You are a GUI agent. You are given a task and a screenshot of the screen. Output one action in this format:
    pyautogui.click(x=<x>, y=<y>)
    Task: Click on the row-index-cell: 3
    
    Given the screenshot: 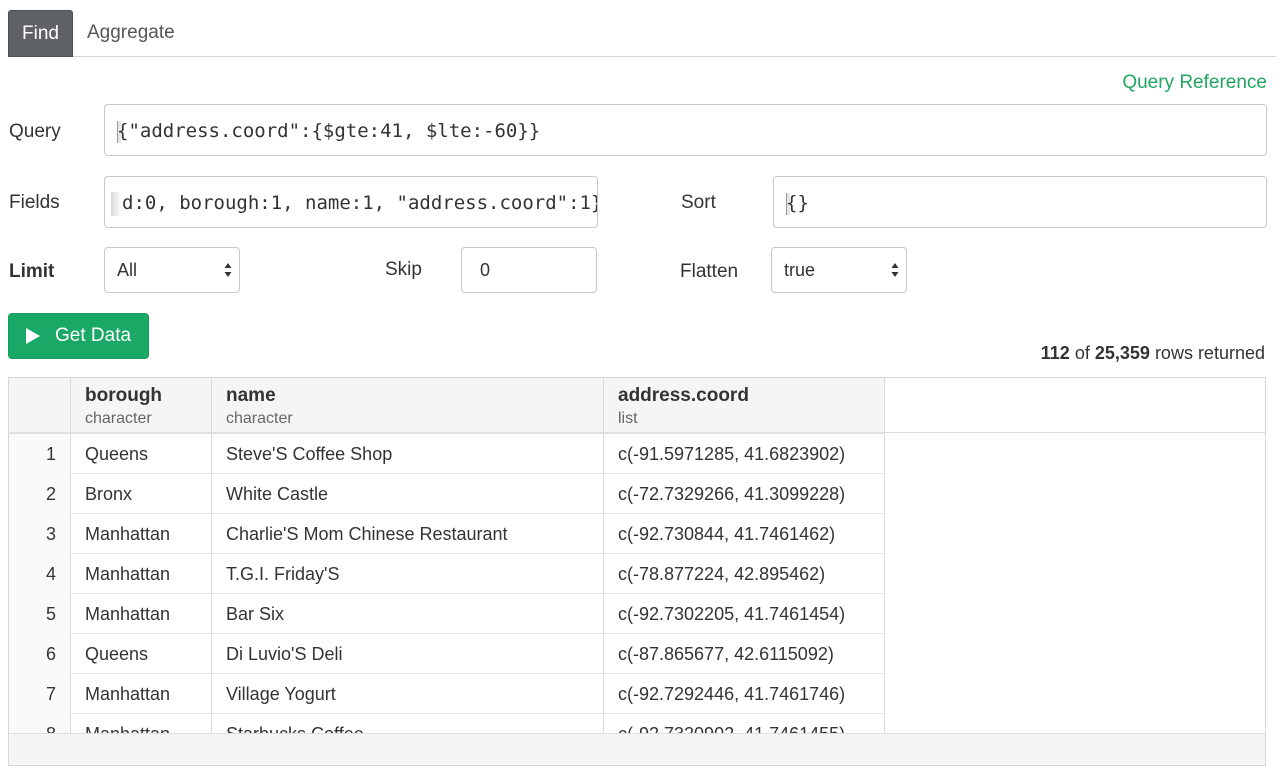 What is the action you would take?
    pyautogui.click(x=40, y=534)
    